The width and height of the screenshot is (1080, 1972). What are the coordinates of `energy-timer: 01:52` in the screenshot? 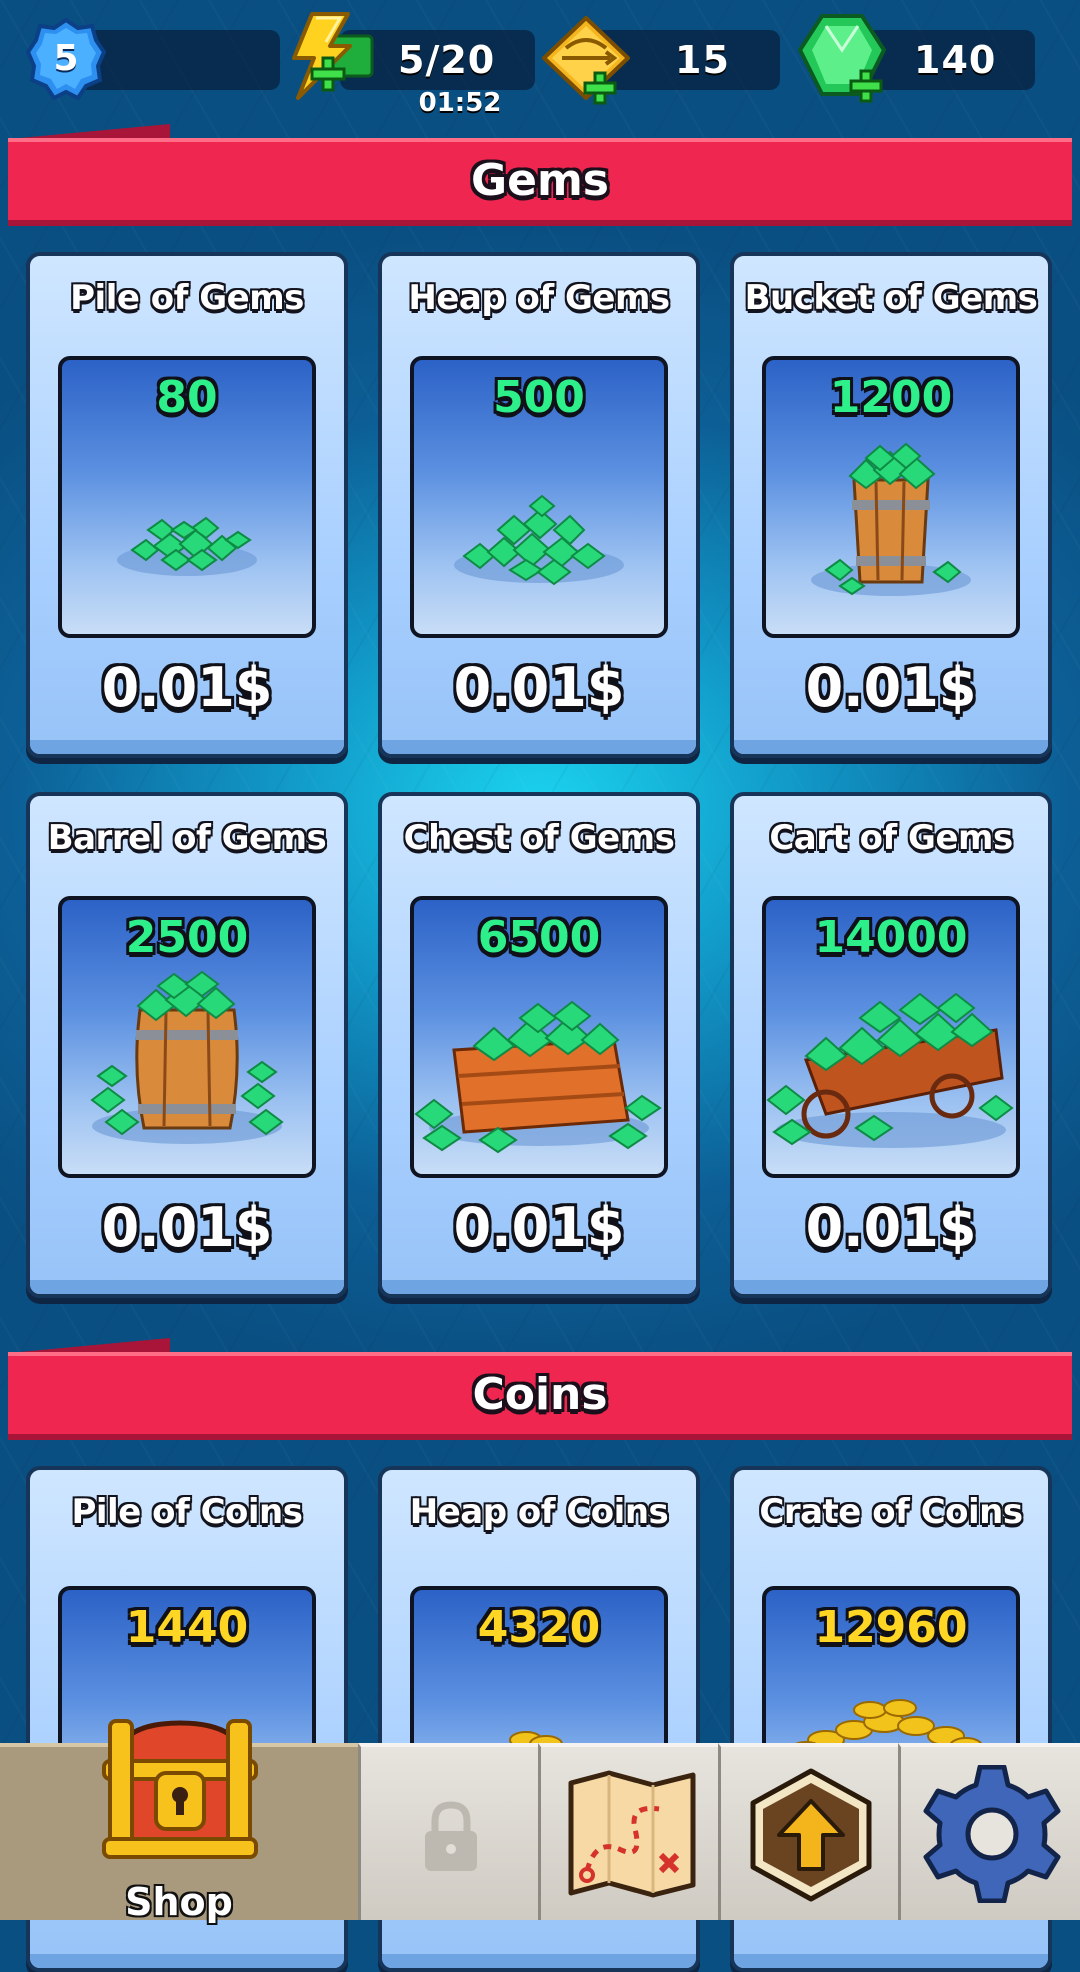 It's located at (460, 103).